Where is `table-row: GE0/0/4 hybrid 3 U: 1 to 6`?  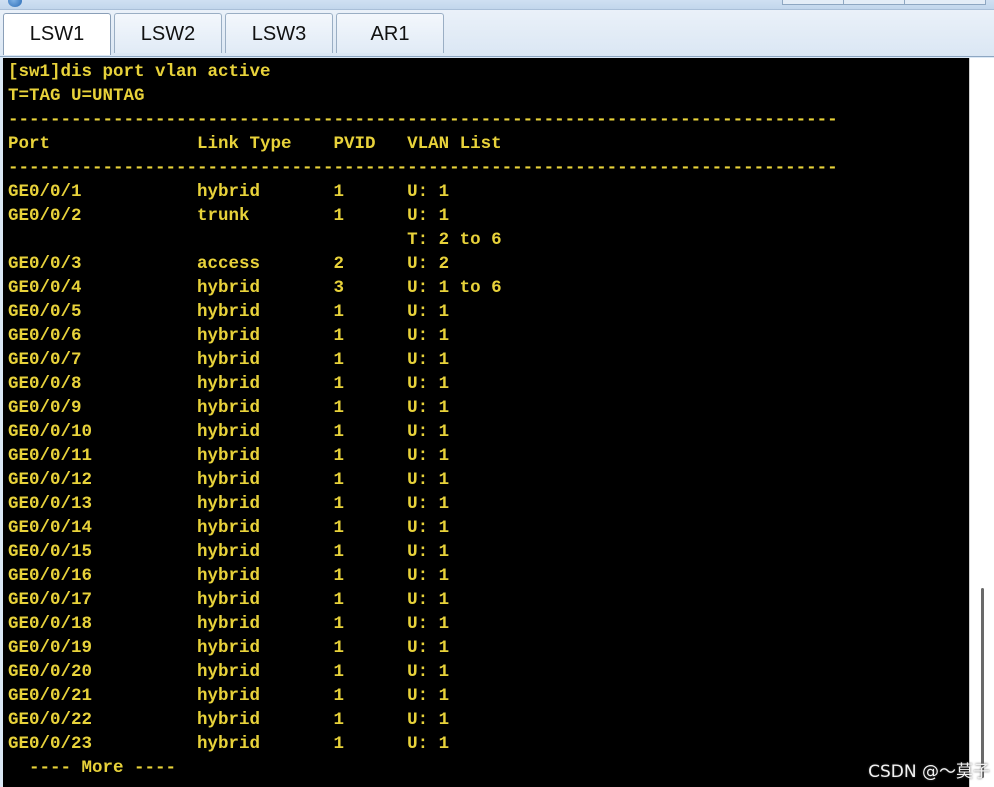
table-row: GE0/0/4 hybrid 3 U: 1 to 6 is located at coordinates (255, 288).